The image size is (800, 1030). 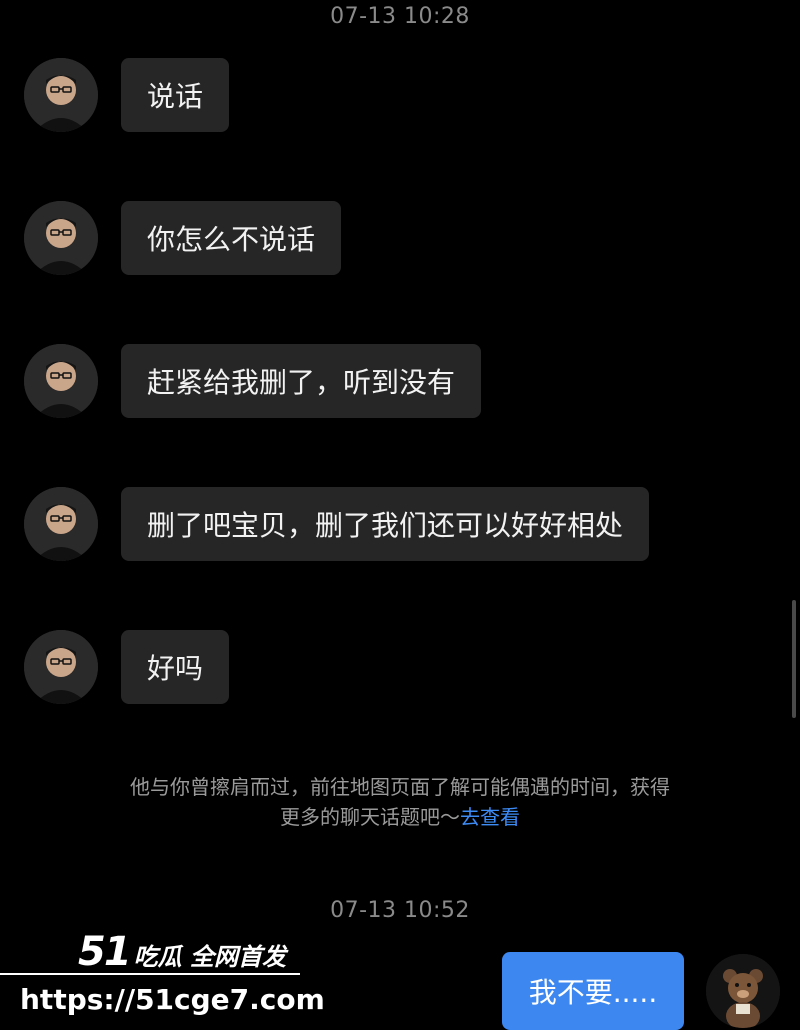 What do you see at coordinates (150, 974) in the screenshot?
I see `watermark-divider` at bounding box center [150, 974].